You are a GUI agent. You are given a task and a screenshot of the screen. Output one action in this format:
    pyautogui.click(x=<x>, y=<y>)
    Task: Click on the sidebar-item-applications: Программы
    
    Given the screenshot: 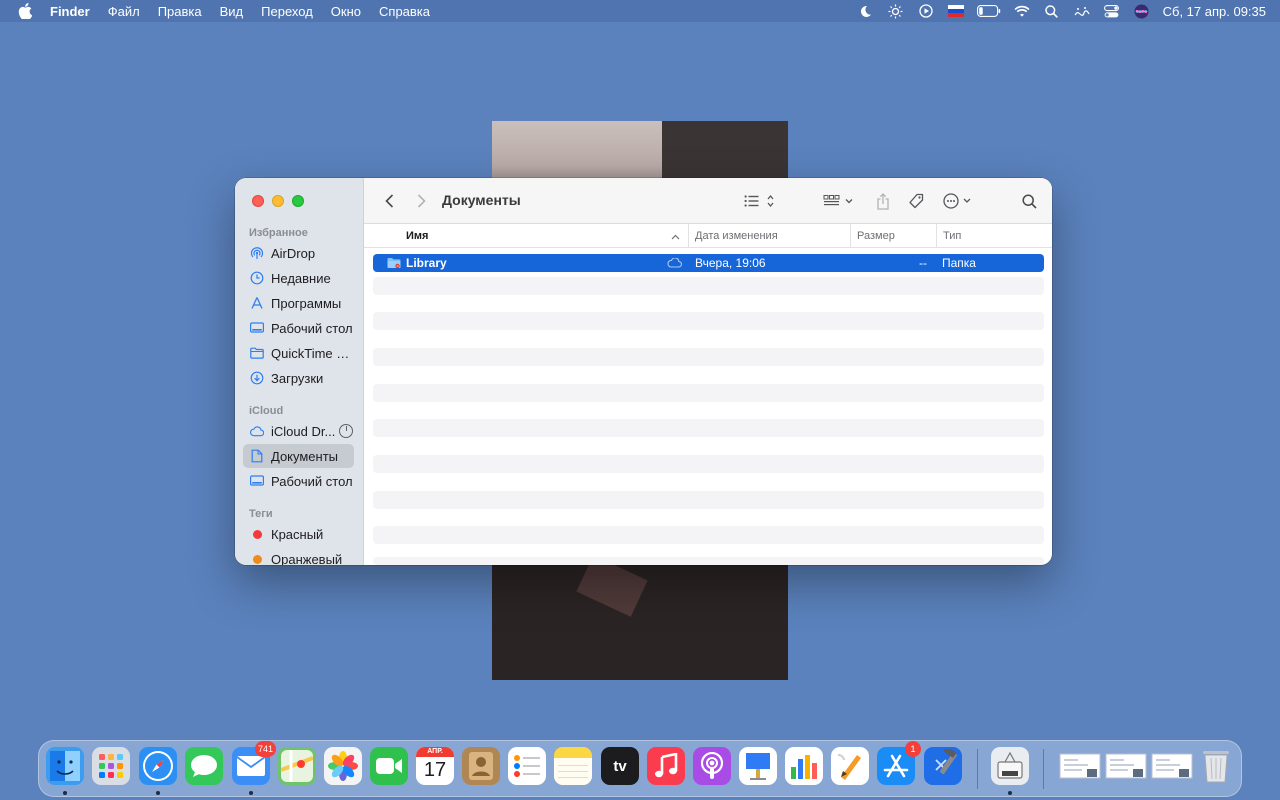 What is the action you would take?
    pyautogui.click(x=298, y=303)
    